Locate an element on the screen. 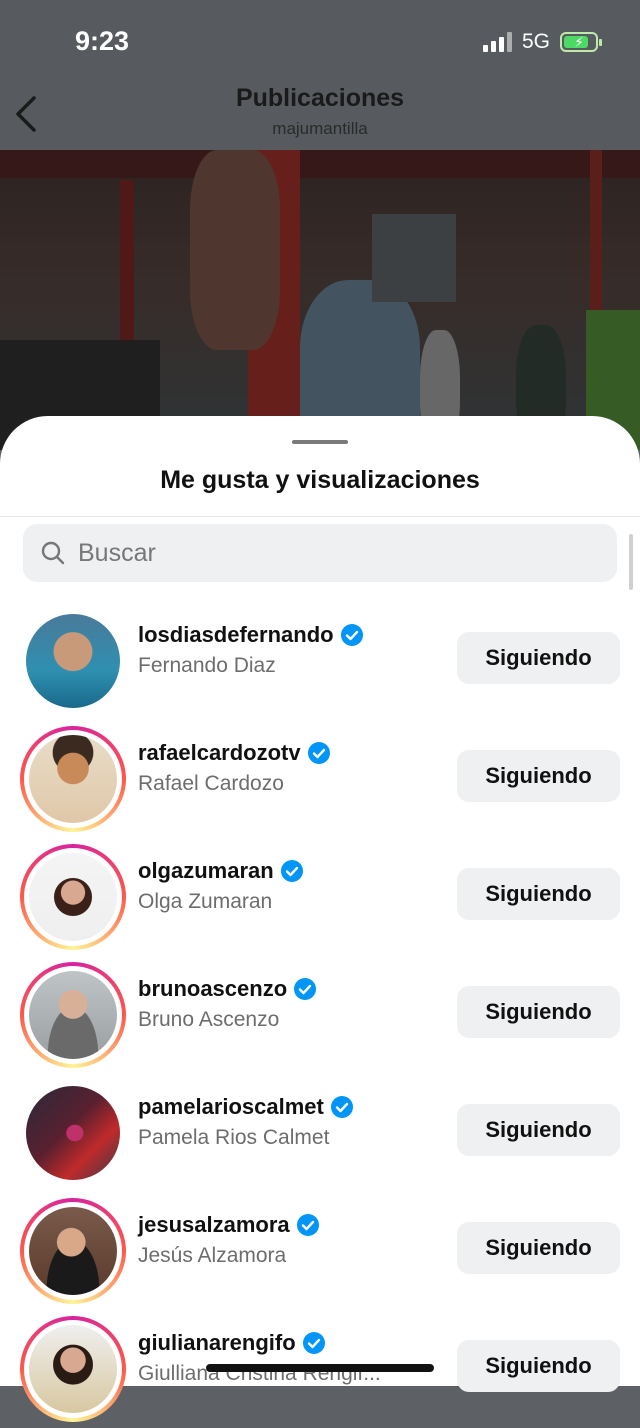 The height and width of the screenshot is (1428, 640). scrollbar is located at coordinates (631, 562).